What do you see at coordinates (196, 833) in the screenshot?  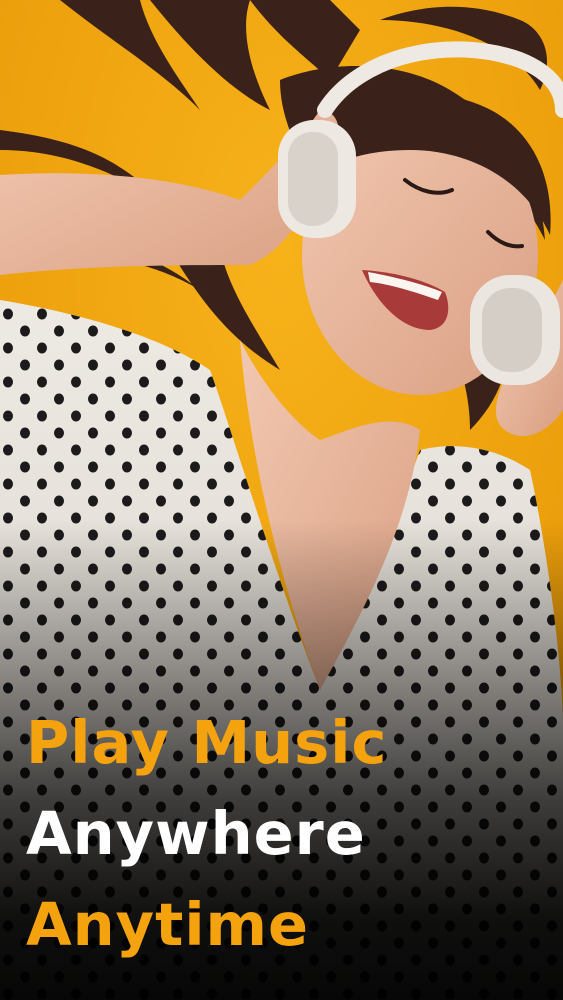 I see `headline-line-2: Anywhere` at bounding box center [196, 833].